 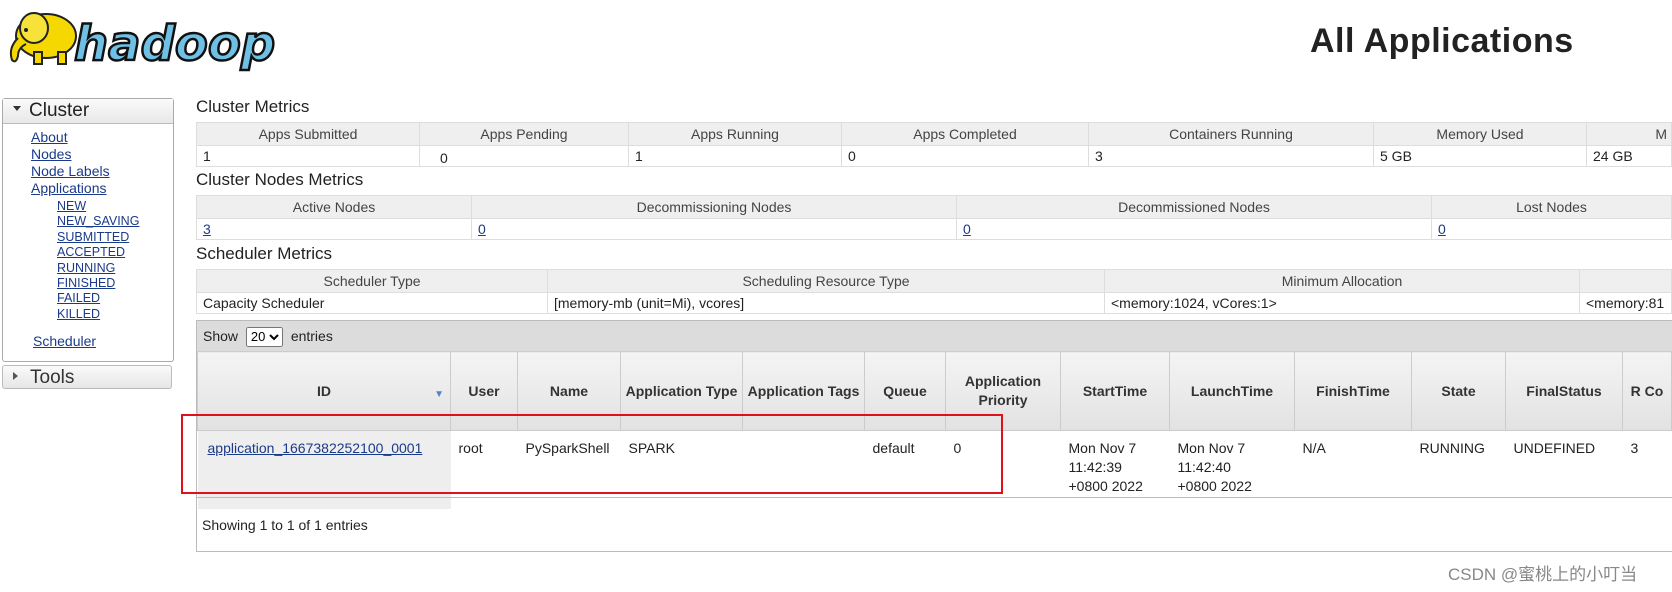 What do you see at coordinates (334, 207) in the screenshot?
I see `metric-header: Active Nodes` at bounding box center [334, 207].